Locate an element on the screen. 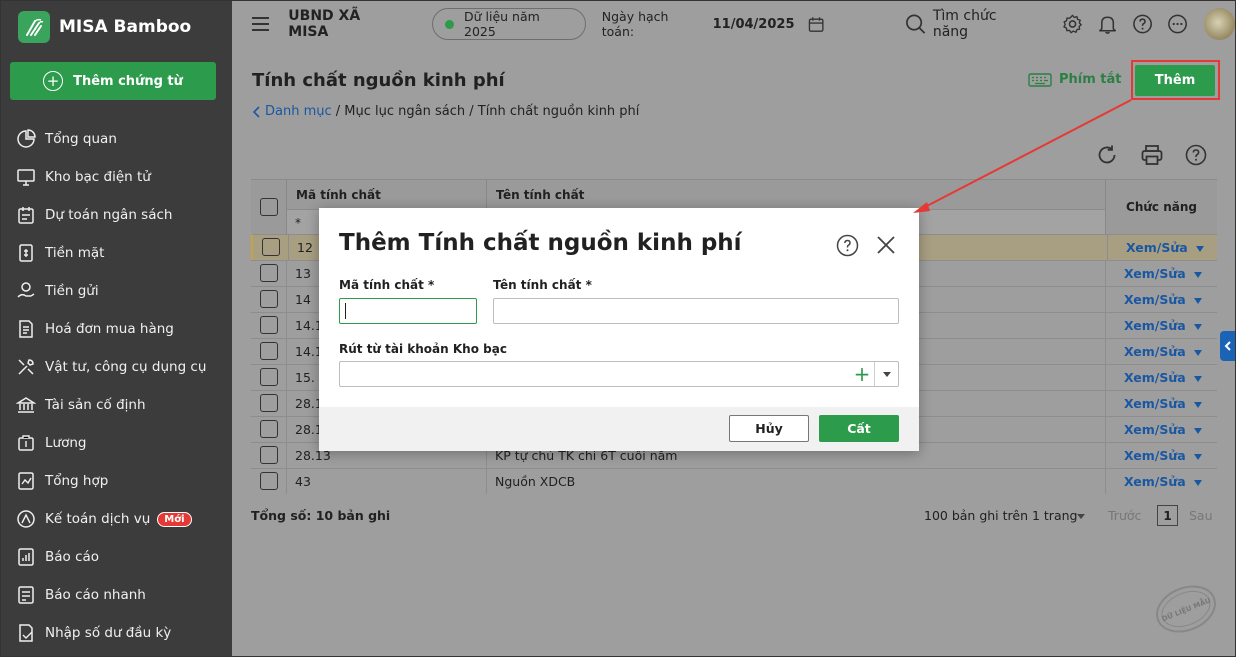 This screenshot has height=657, width=1236. filter-operator: * is located at coordinates (298, 223).